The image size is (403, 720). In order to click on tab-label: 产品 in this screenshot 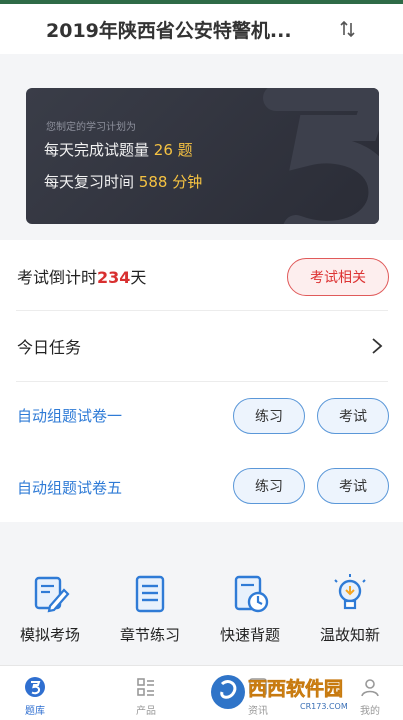, I will do `click(146, 711)`.